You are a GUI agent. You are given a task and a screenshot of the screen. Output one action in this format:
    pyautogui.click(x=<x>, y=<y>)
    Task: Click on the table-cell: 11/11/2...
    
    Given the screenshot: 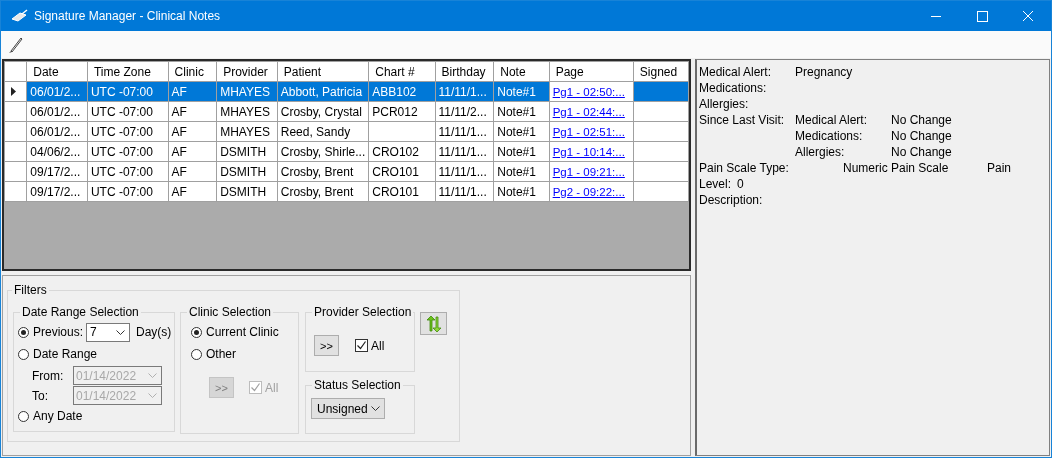 What is the action you would take?
    pyautogui.click(x=464, y=111)
    